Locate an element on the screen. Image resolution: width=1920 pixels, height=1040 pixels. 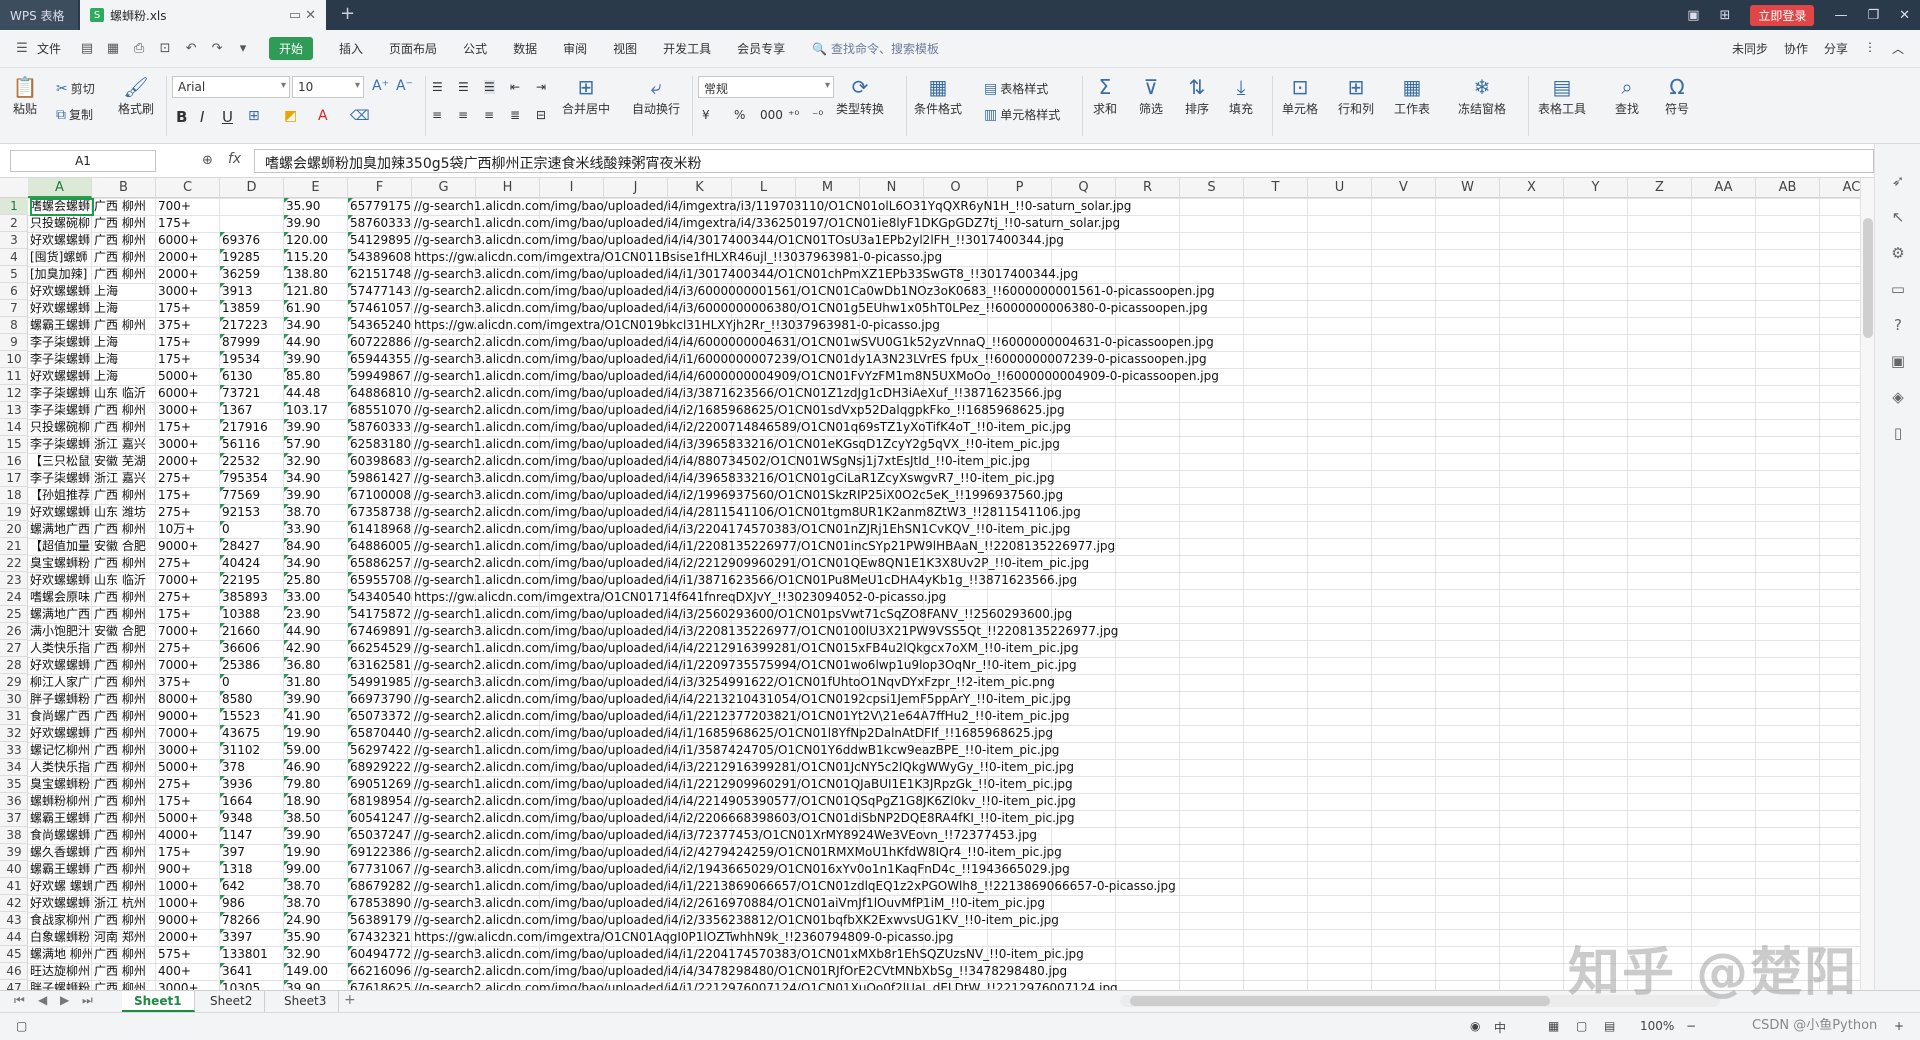
cell-f: 604947726 is located at coordinates (380, 954).